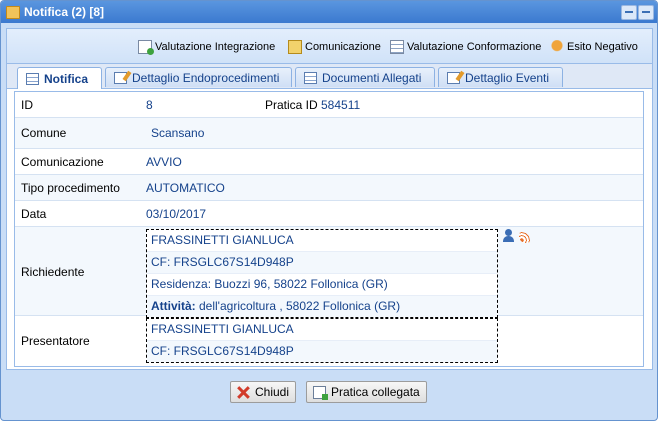 The width and height of the screenshot is (658, 421). I want to click on chiudi-label: Chiudi, so click(272, 392).